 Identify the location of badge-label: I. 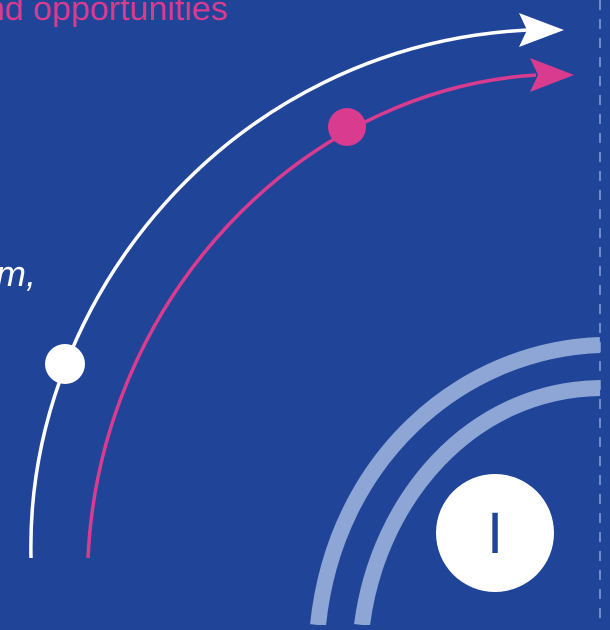
(495, 533).